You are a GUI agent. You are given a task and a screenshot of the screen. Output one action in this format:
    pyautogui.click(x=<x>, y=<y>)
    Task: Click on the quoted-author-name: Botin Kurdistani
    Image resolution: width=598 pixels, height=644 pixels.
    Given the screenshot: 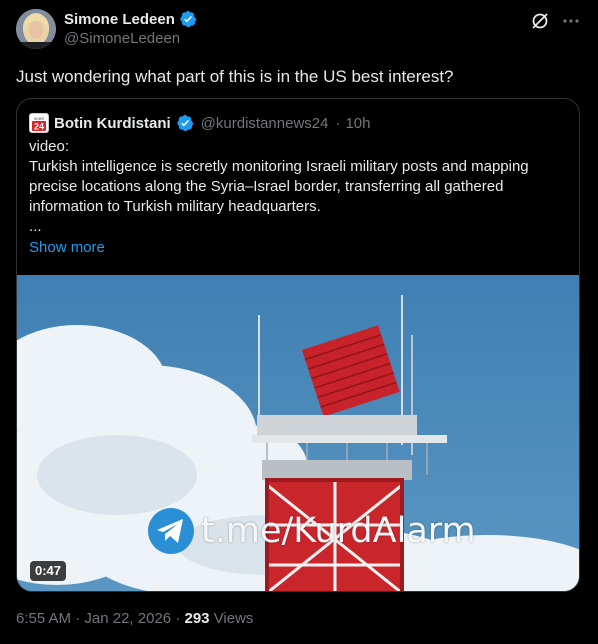 What is the action you would take?
    pyautogui.click(x=112, y=123)
    